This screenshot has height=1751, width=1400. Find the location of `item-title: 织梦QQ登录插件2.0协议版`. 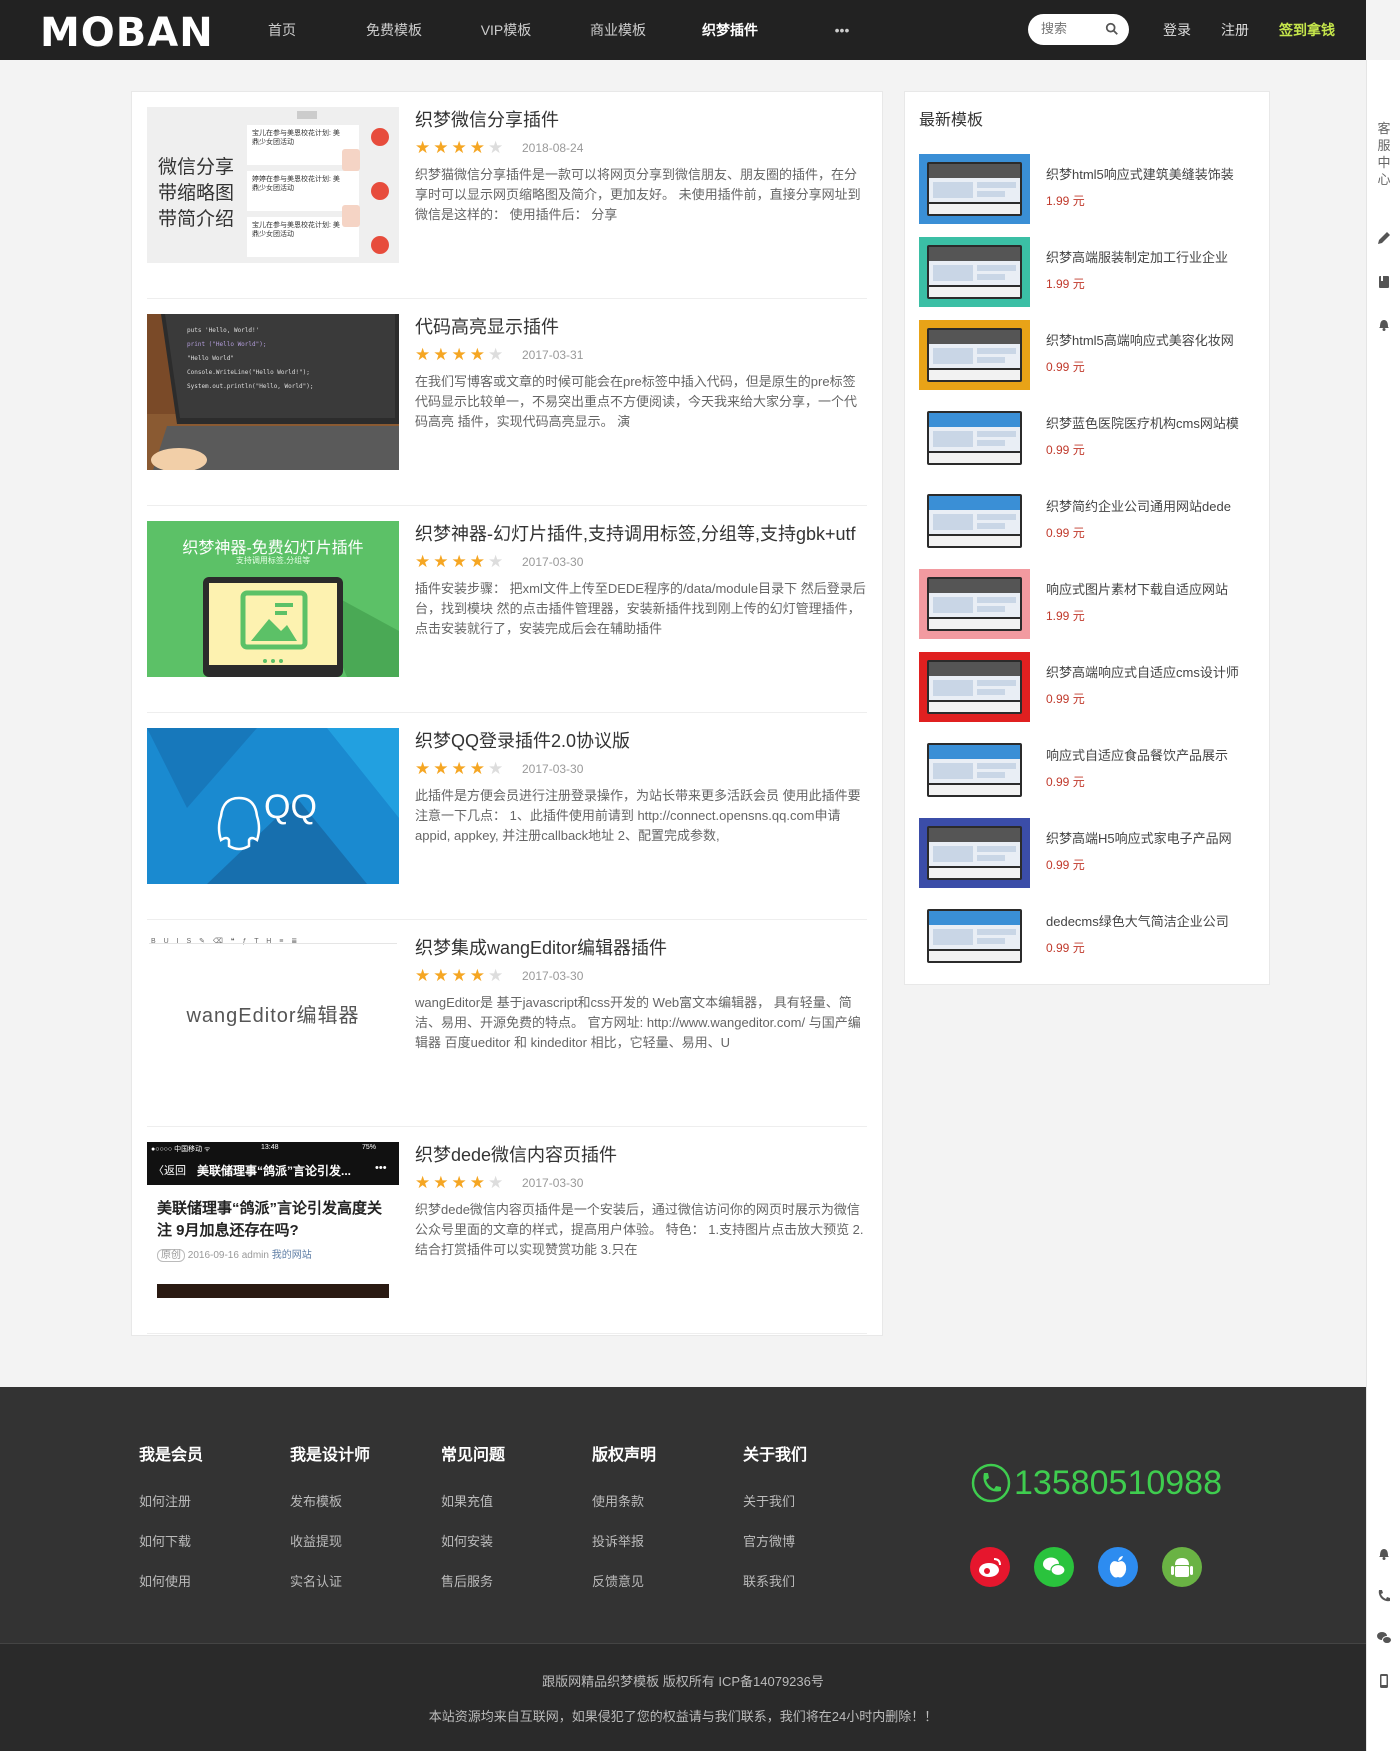

item-title: 织梦QQ登录插件2.0协议版 is located at coordinates (522, 740).